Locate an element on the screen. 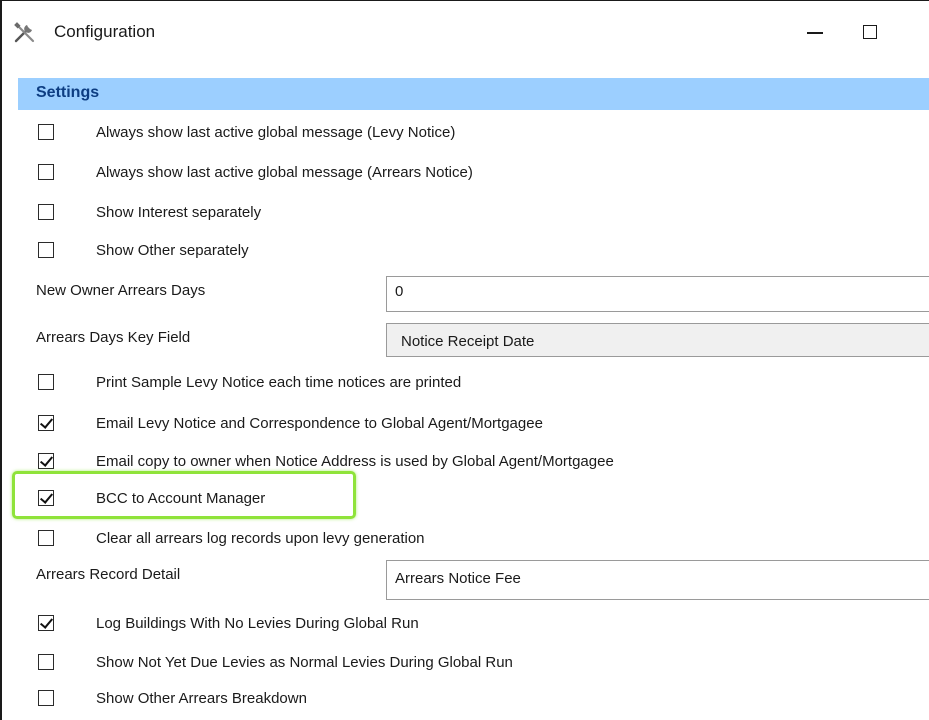 The width and height of the screenshot is (929, 720). checkbox-label: Show Other Arrears Breakdown is located at coordinates (201, 698).